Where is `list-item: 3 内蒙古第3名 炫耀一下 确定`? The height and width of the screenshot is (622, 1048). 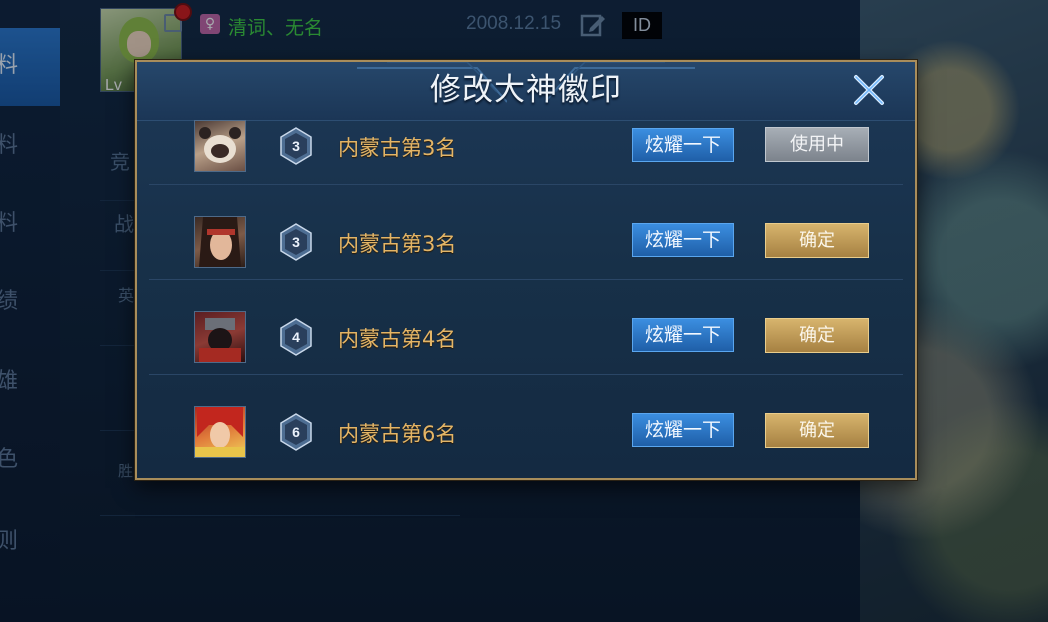
list-item: 3 内蒙古第3名 炫耀一下 确定 is located at coordinates (526, 232).